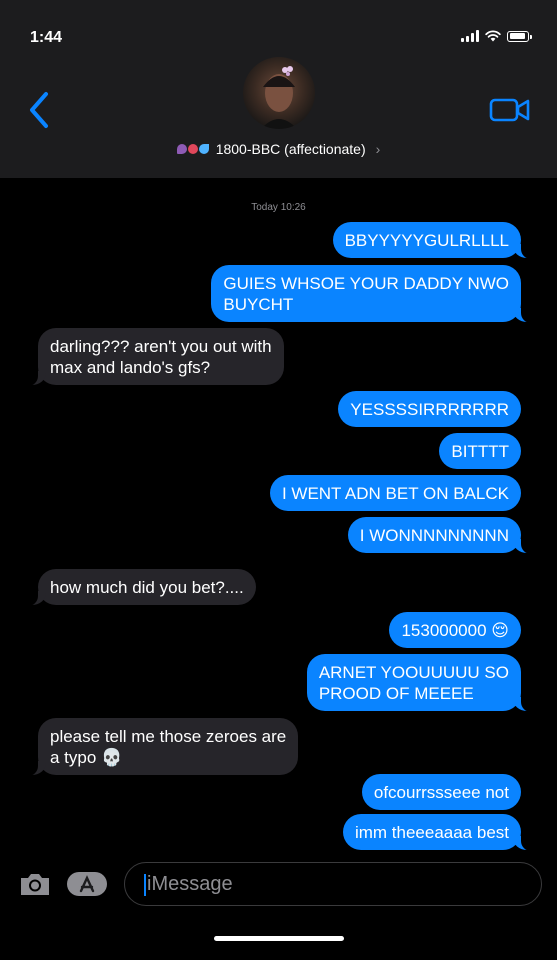 The height and width of the screenshot is (960, 557). What do you see at coordinates (440, 535) in the screenshot?
I see `message-bubble-sent: I WONNNNNNNNN` at bounding box center [440, 535].